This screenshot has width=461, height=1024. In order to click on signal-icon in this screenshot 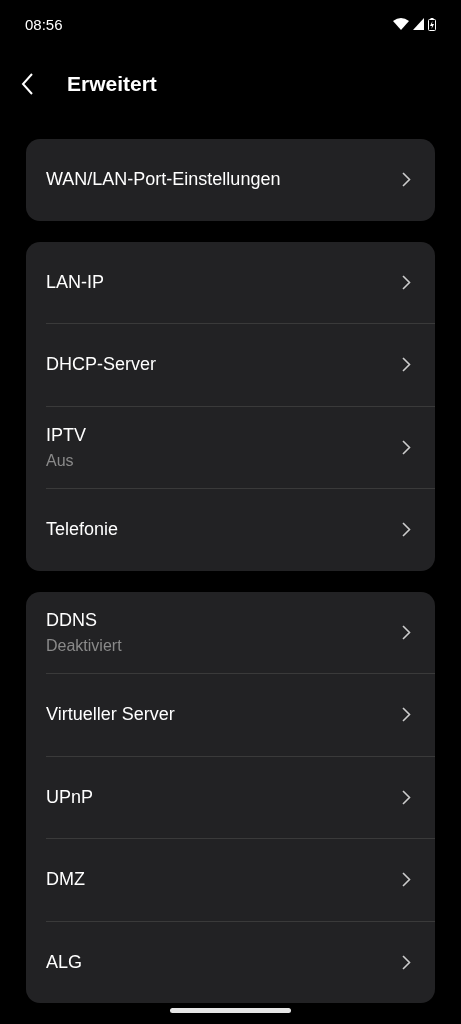, I will do `click(418, 24)`.